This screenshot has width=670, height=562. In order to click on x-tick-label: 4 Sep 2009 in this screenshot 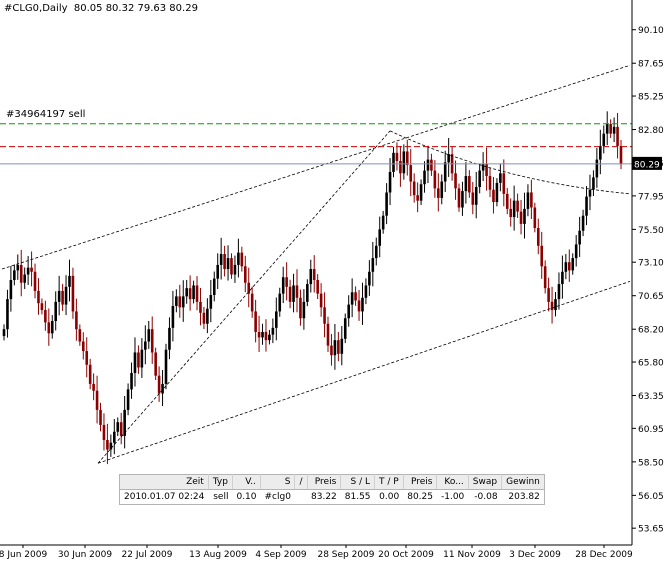, I will do `click(281, 555)`.